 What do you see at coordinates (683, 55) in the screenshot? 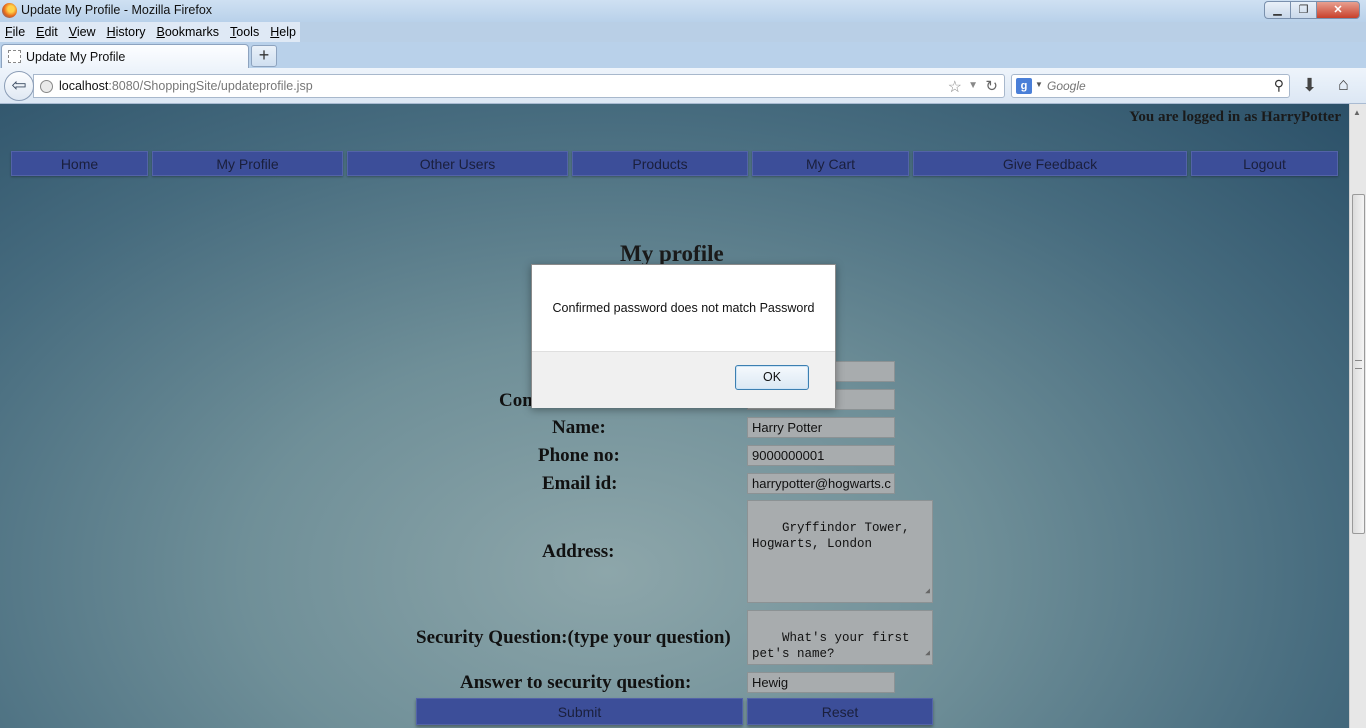
I see `tab-strip: Update My Profile +` at bounding box center [683, 55].